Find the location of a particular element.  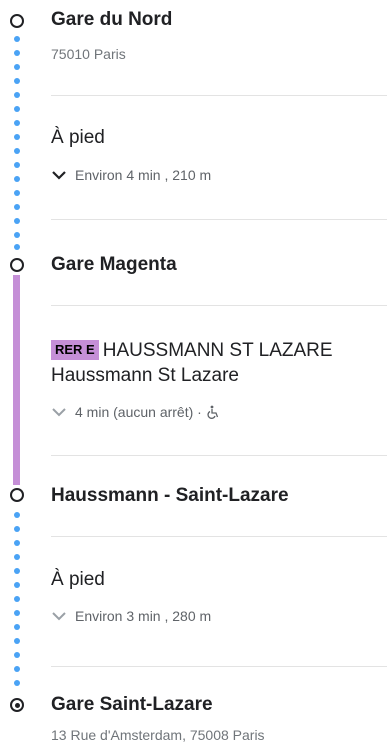

walk-leg-duration: Environ 4 min , 210 m is located at coordinates (143, 175).